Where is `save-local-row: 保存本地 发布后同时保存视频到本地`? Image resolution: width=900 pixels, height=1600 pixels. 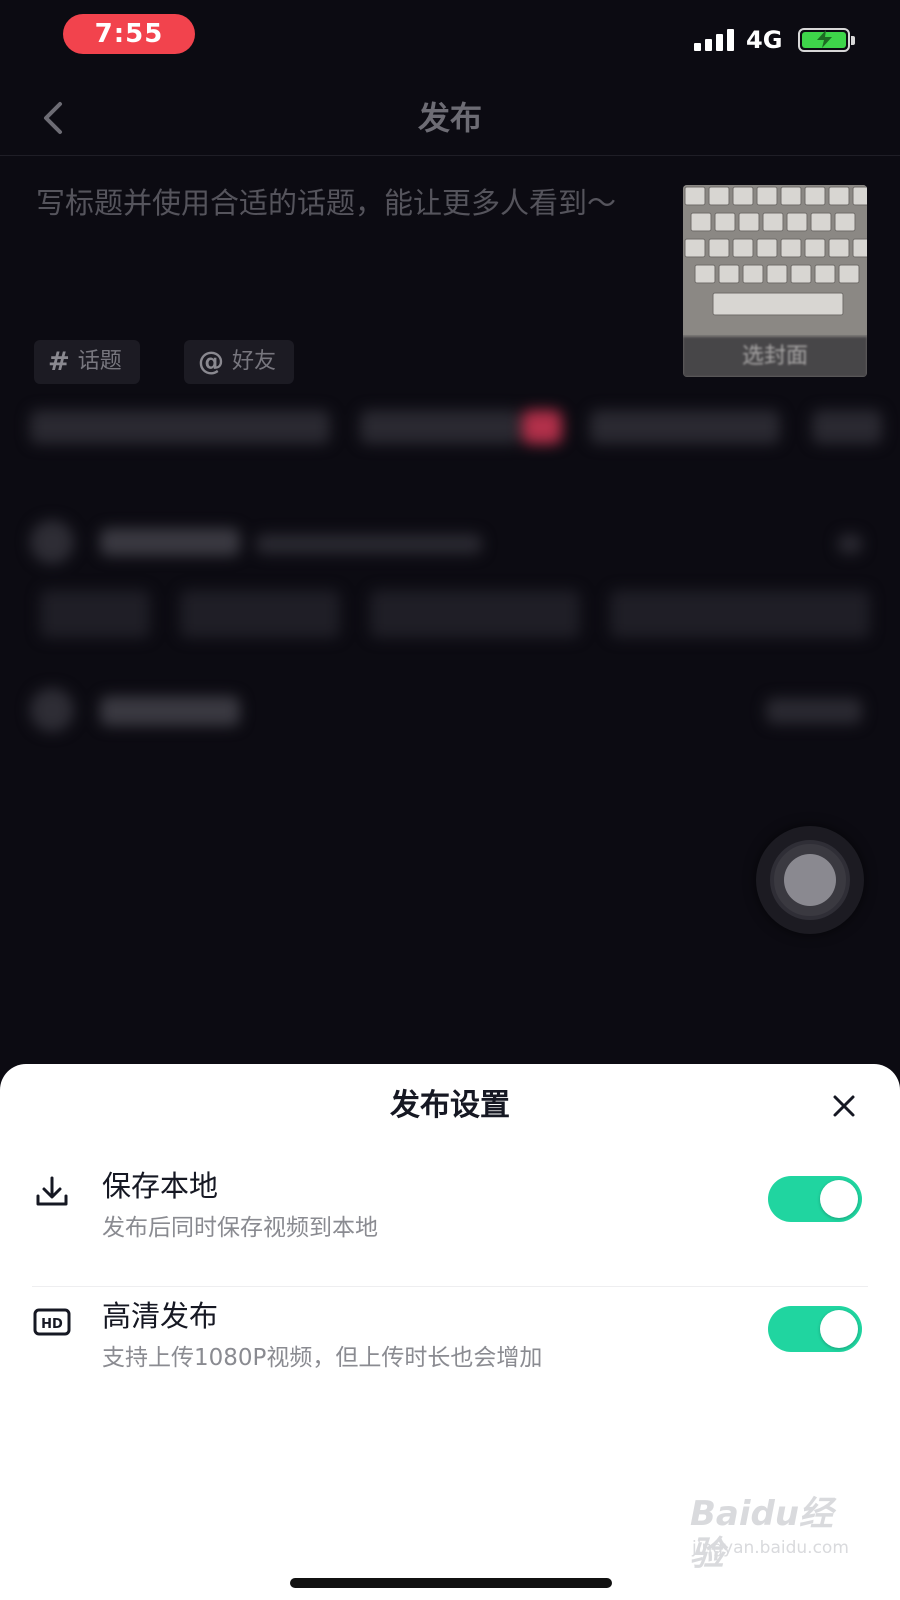 save-local-row: 保存本地 发布后同时保存视频到本地 is located at coordinates (450, 1219).